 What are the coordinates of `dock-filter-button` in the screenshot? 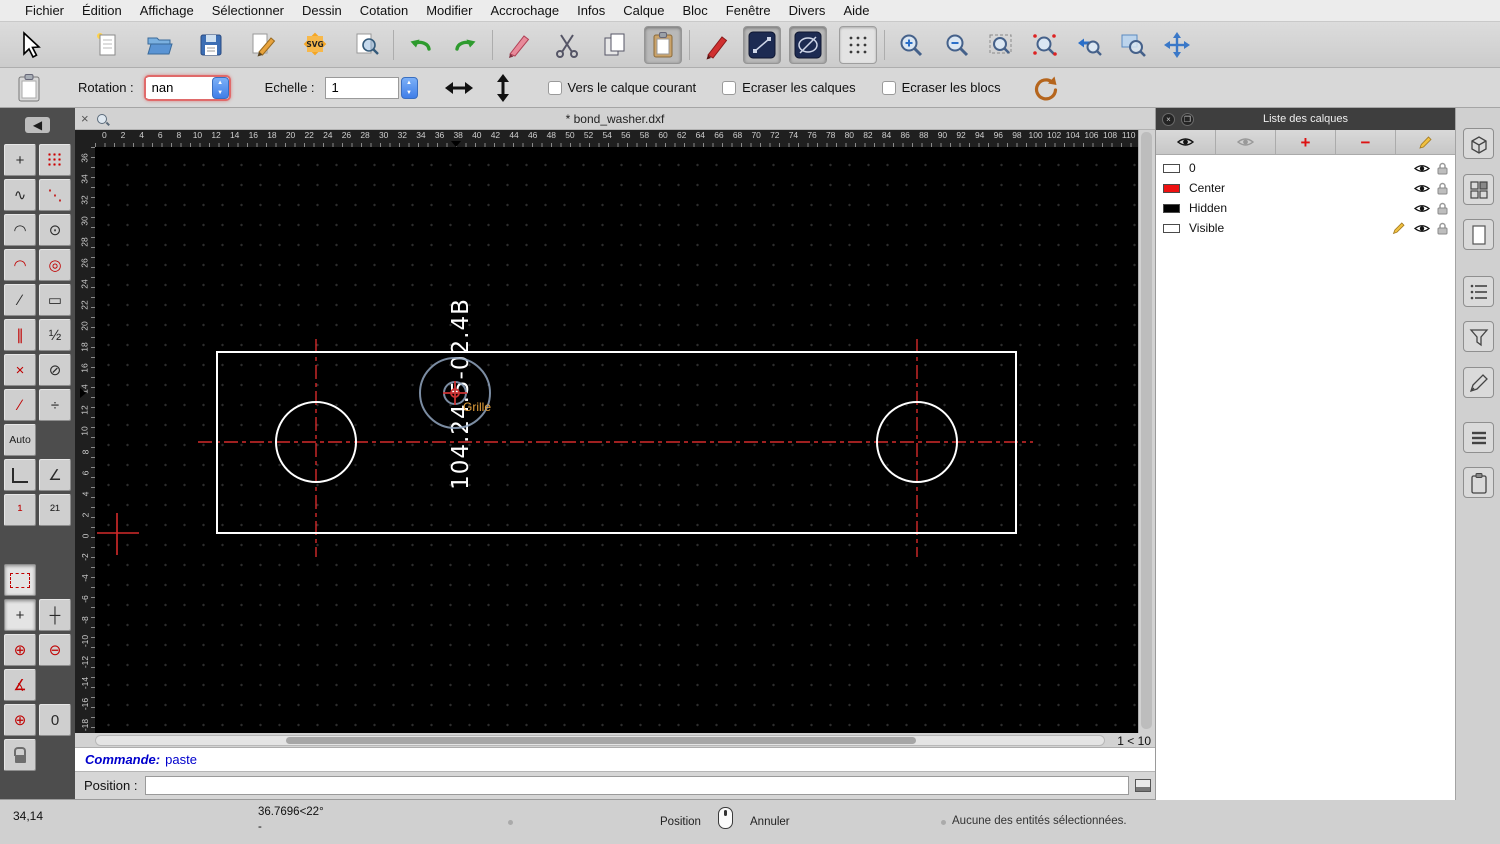 It's located at (1478, 336).